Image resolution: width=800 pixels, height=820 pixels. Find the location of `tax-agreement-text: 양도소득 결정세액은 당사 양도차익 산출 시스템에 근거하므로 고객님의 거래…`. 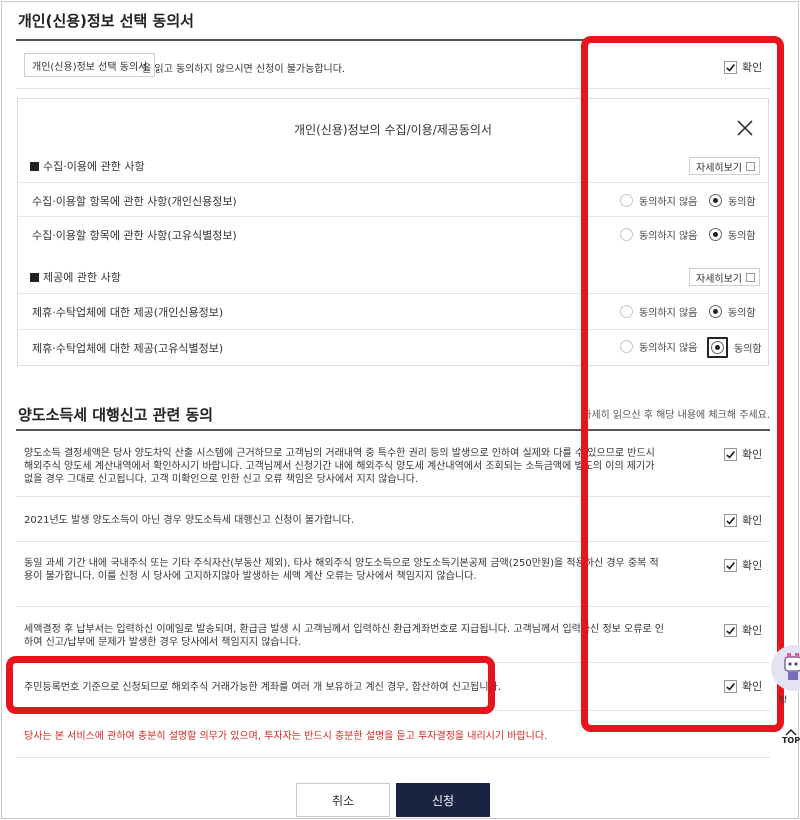

tax-agreement-text: 양도소득 결정세액은 당사 양도차익 산출 시스템에 근거하므로 고객님의 거래… is located at coordinates (339, 466).